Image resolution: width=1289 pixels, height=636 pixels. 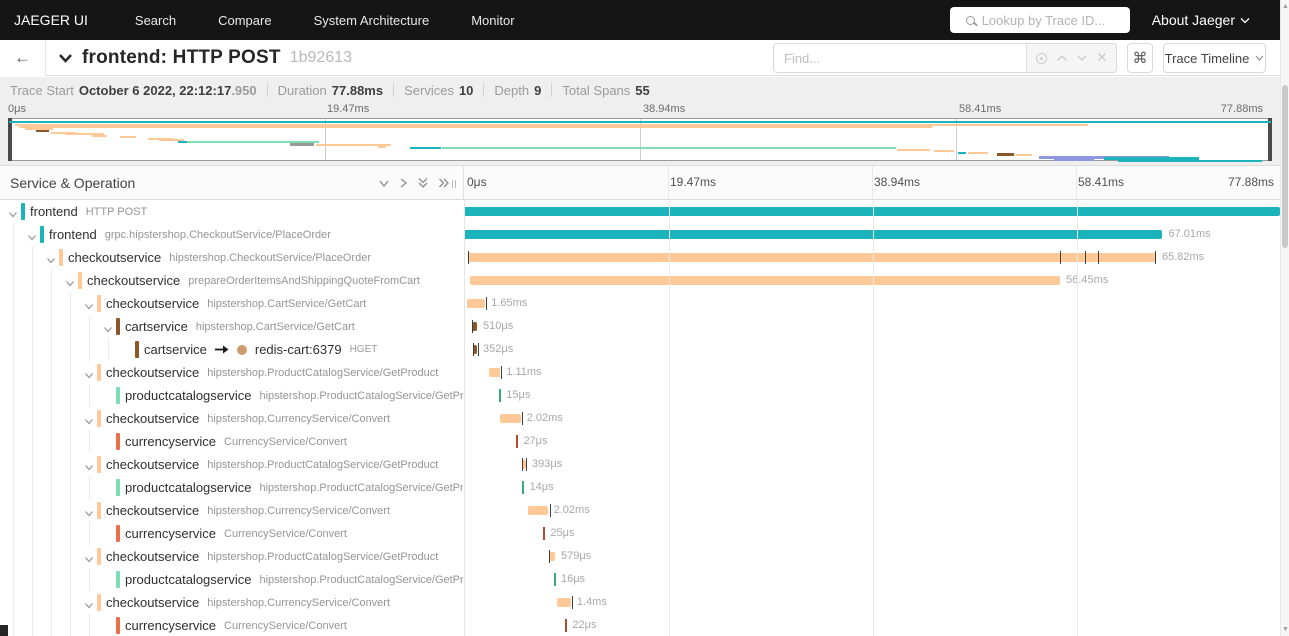 I want to click on span-bar-cell: 15μs, so click(x=872, y=395).